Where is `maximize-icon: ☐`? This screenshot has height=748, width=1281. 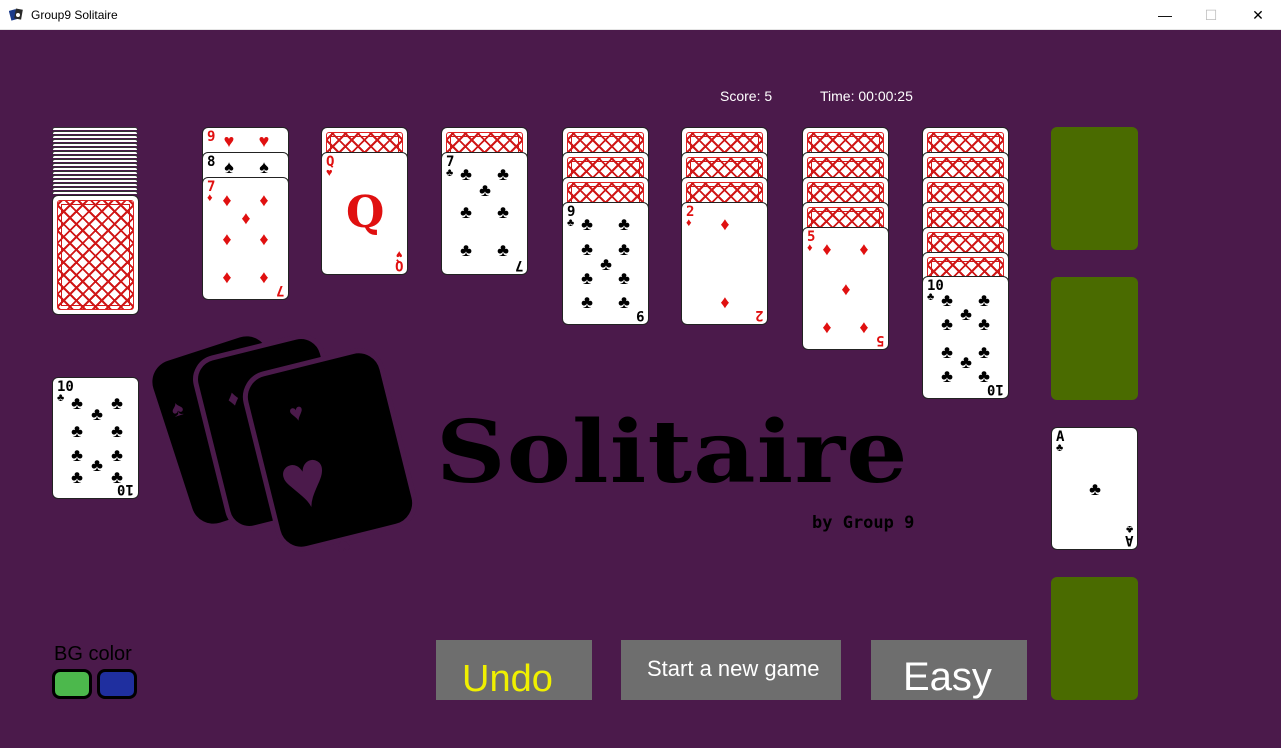
maximize-icon: ☐ is located at coordinates (1211, 14).